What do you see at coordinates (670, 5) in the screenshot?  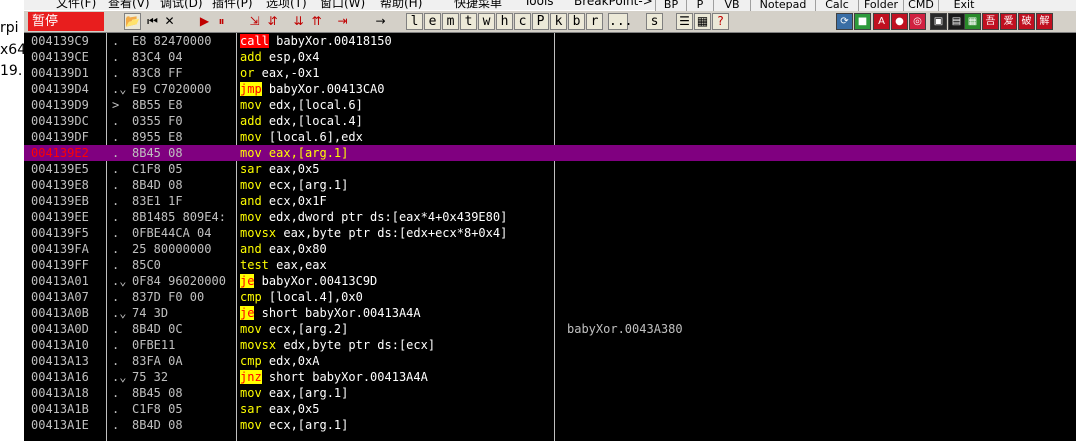 I see `plugin-bp: BP` at bounding box center [670, 5].